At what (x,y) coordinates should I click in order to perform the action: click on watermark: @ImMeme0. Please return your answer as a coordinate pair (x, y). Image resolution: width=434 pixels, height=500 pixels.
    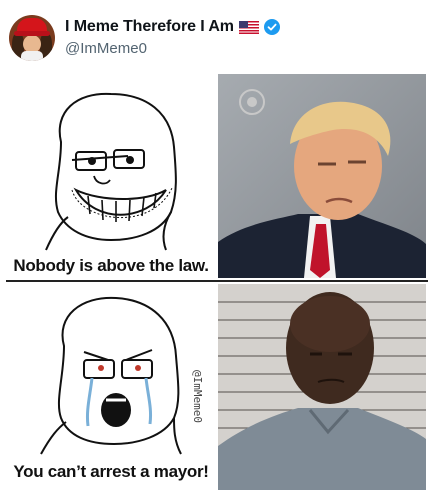
    Looking at the image, I should click on (197, 396).